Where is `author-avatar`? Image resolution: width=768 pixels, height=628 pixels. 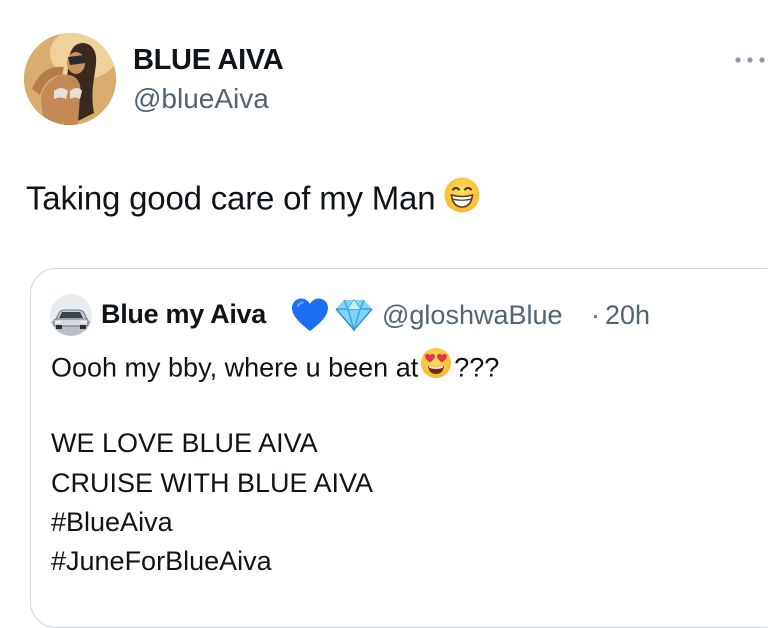
author-avatar is located at coordinates (70, 79).